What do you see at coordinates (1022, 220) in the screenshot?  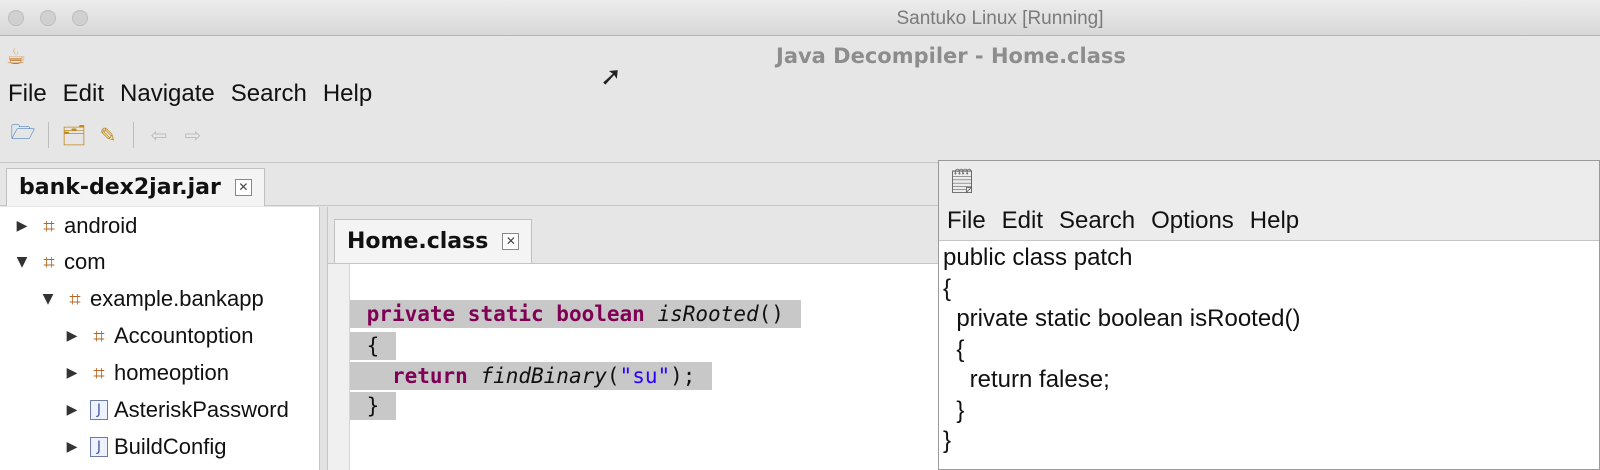 I see `notepad-menu-edit: Edit` at bounding box center [1022, 220].